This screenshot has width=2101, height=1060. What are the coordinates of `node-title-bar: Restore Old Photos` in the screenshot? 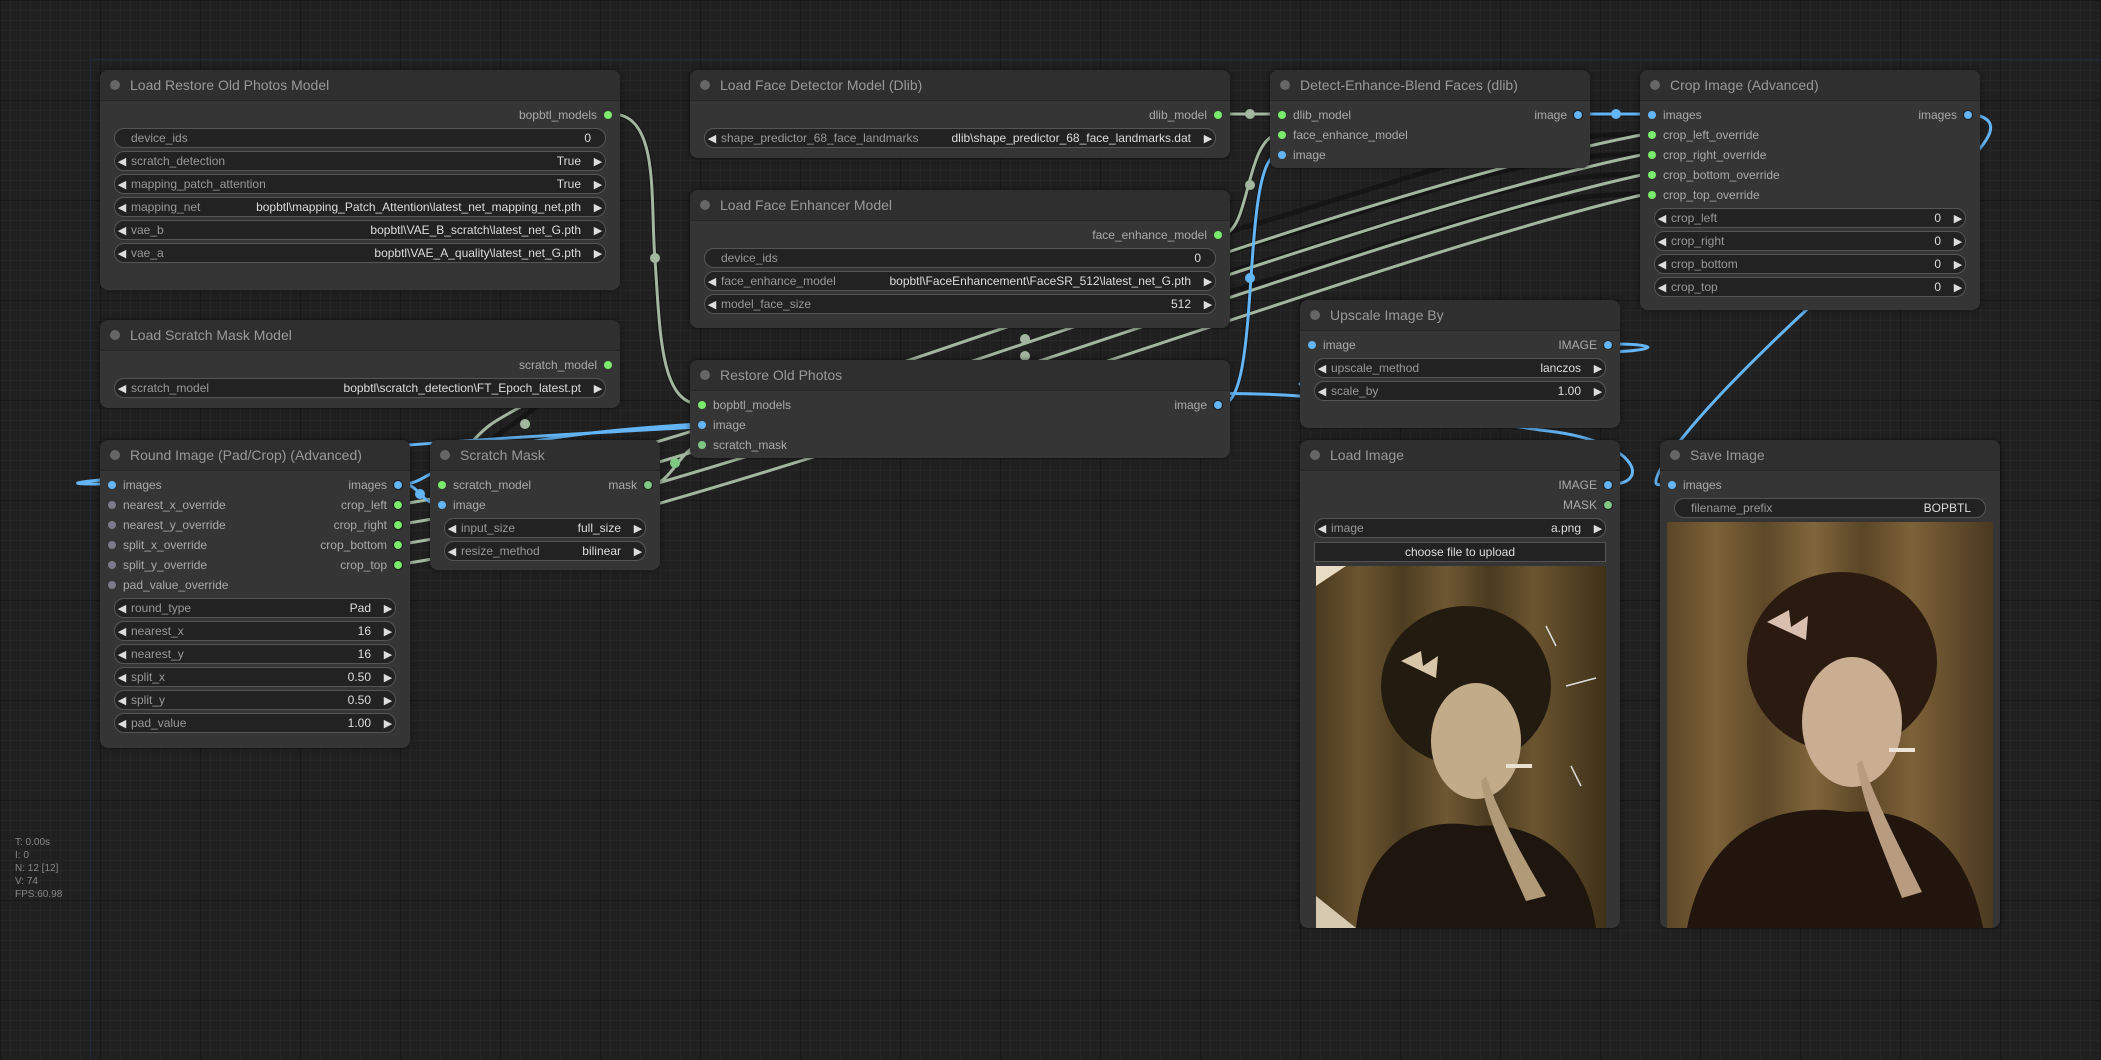 It's located at (960, 375).